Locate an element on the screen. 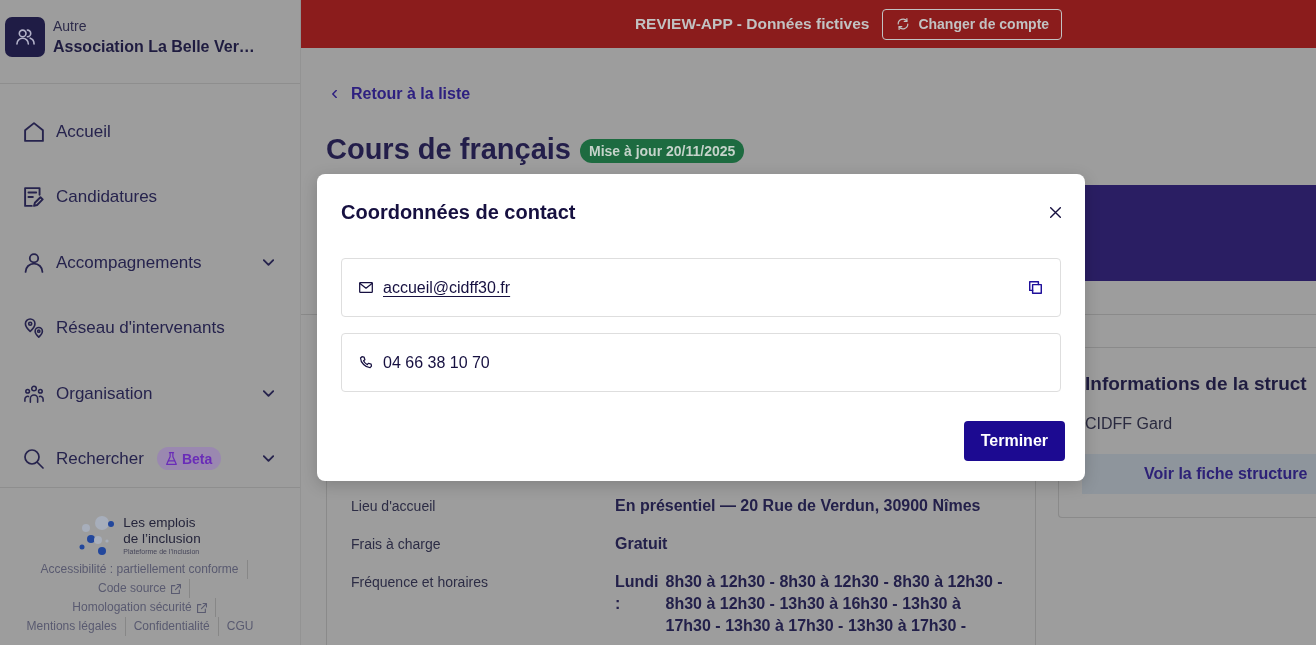 Image resolution: width=1316 pixels, height=645 pixels. person-icon is located at coordinates (34, 262).